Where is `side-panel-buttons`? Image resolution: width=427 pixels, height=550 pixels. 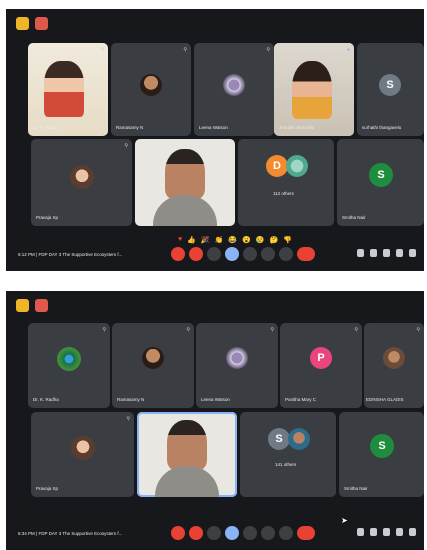 side-panel-buttons is located at coordinates (386, 532).